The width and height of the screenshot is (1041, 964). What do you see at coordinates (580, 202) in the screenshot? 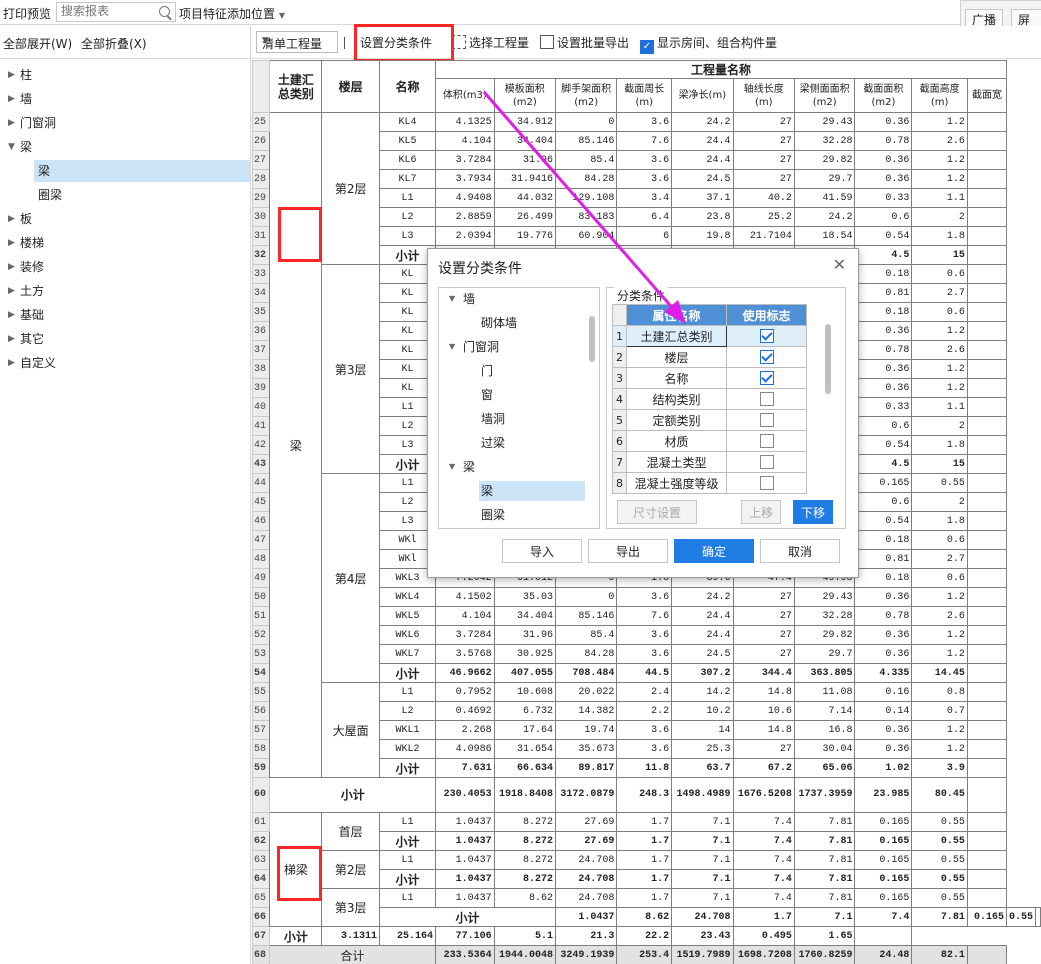
I see `arrow-line` at bounding box center [580, 202].